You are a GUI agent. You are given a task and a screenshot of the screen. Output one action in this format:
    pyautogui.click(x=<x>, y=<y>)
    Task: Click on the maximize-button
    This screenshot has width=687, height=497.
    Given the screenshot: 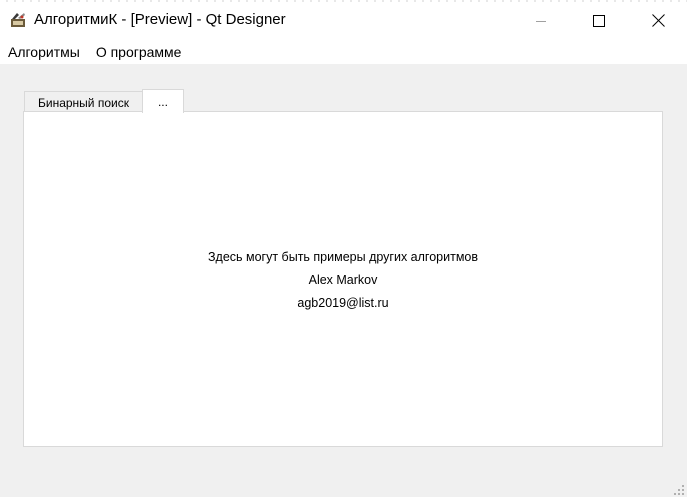 What is the action you would take?
    pyautogui.click(x=599, y=20)
    